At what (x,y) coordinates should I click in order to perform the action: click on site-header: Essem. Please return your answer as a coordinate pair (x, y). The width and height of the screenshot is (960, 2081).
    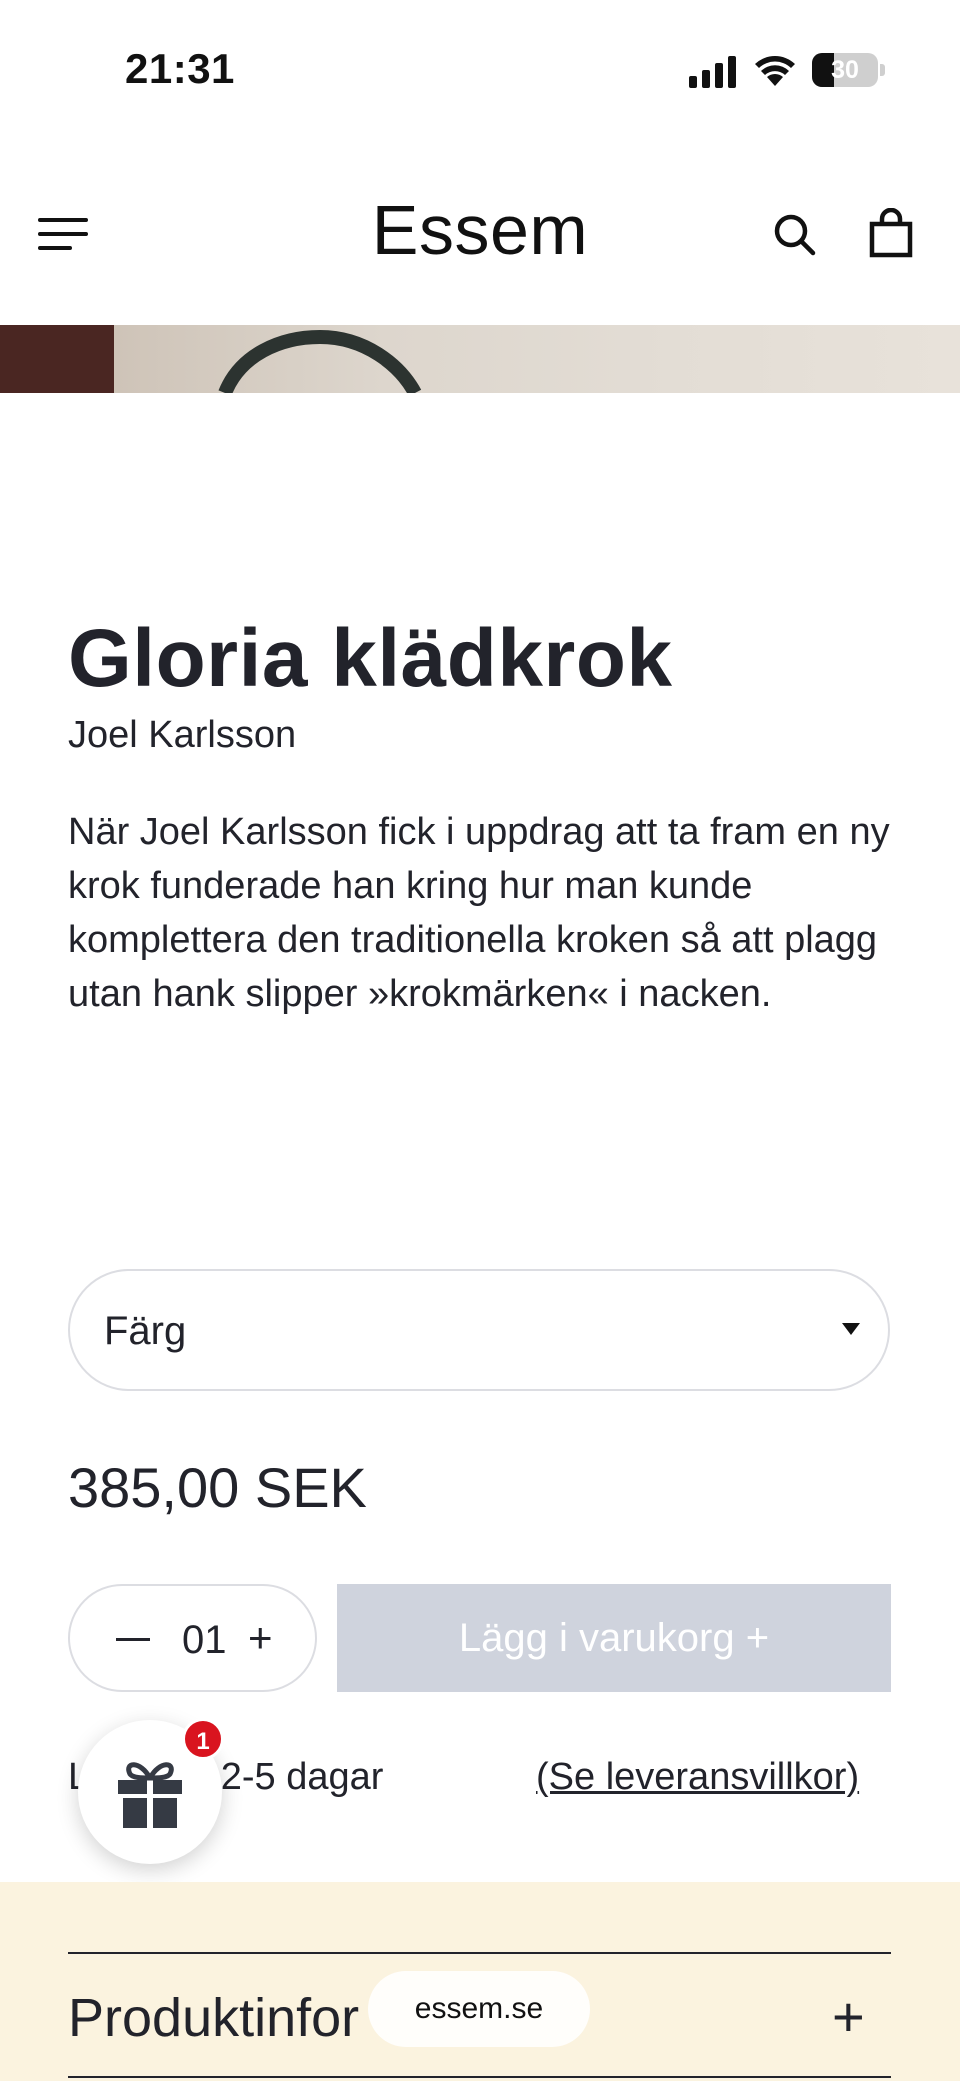
    Looking at the image, I should click on (480, 232).